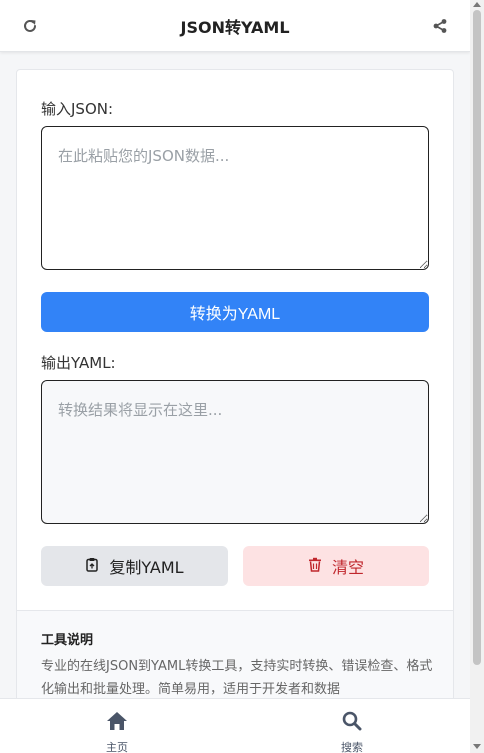 The height and width of the screenshot is (753, 484). What do you see at coordinates (352, 723) in the screenshot?
I see `search-icon` at bounding box center [352, 723].